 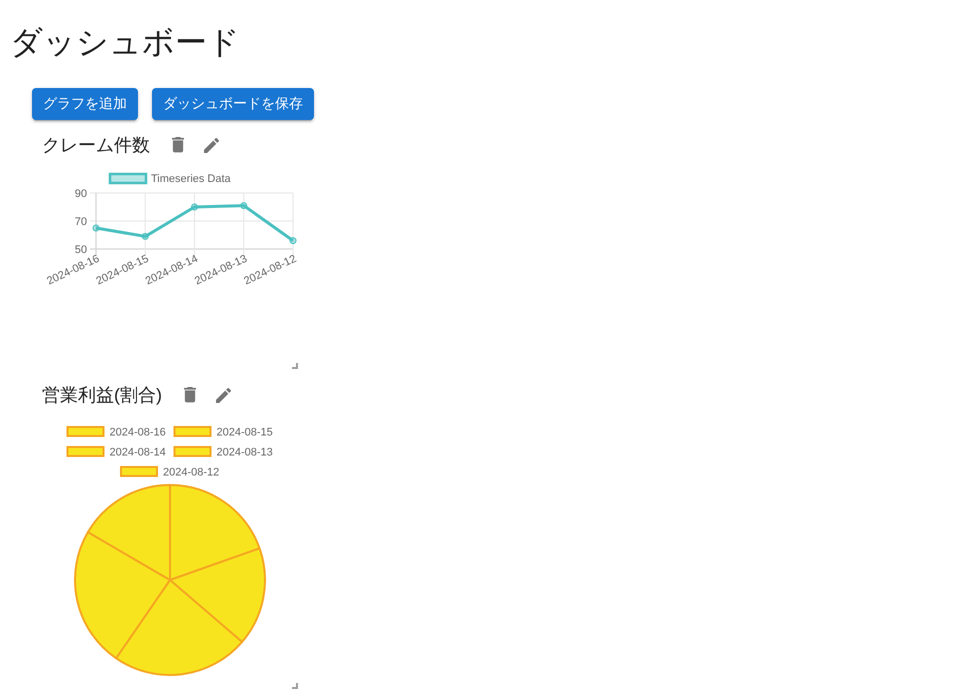 What do you see at coordinates (244, 452) in the screenshot?
I see `legend-label: 2024-08-13` at bounding box center [244, 452].